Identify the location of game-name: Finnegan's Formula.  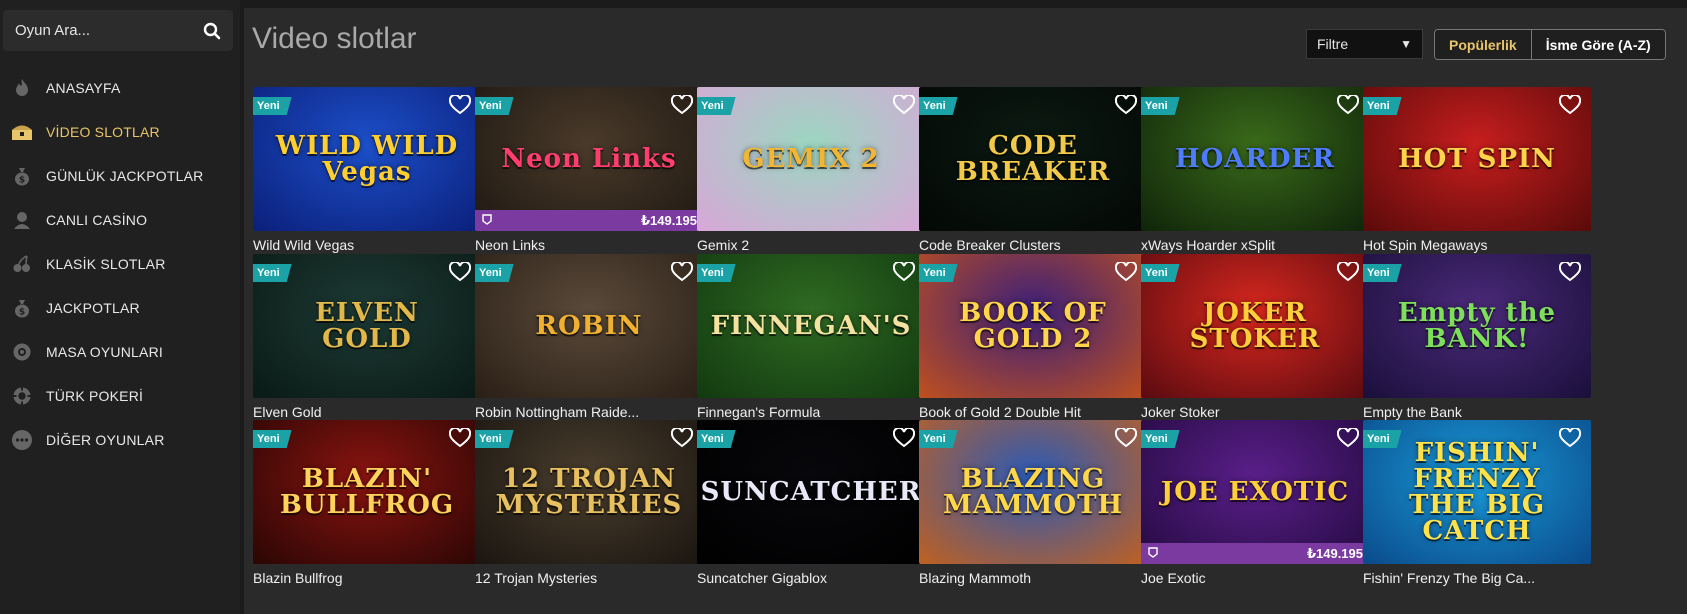
(811, 412).